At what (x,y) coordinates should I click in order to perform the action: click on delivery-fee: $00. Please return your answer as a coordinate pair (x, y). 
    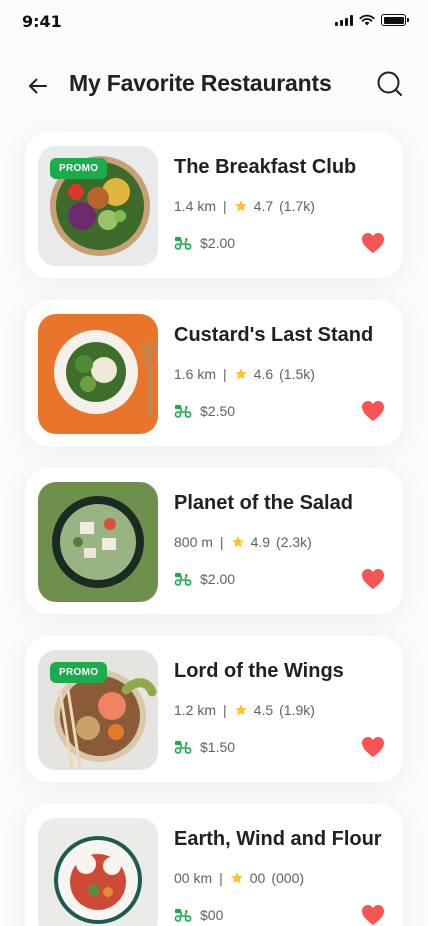
    Looking at the image, I should click on (198, 915).